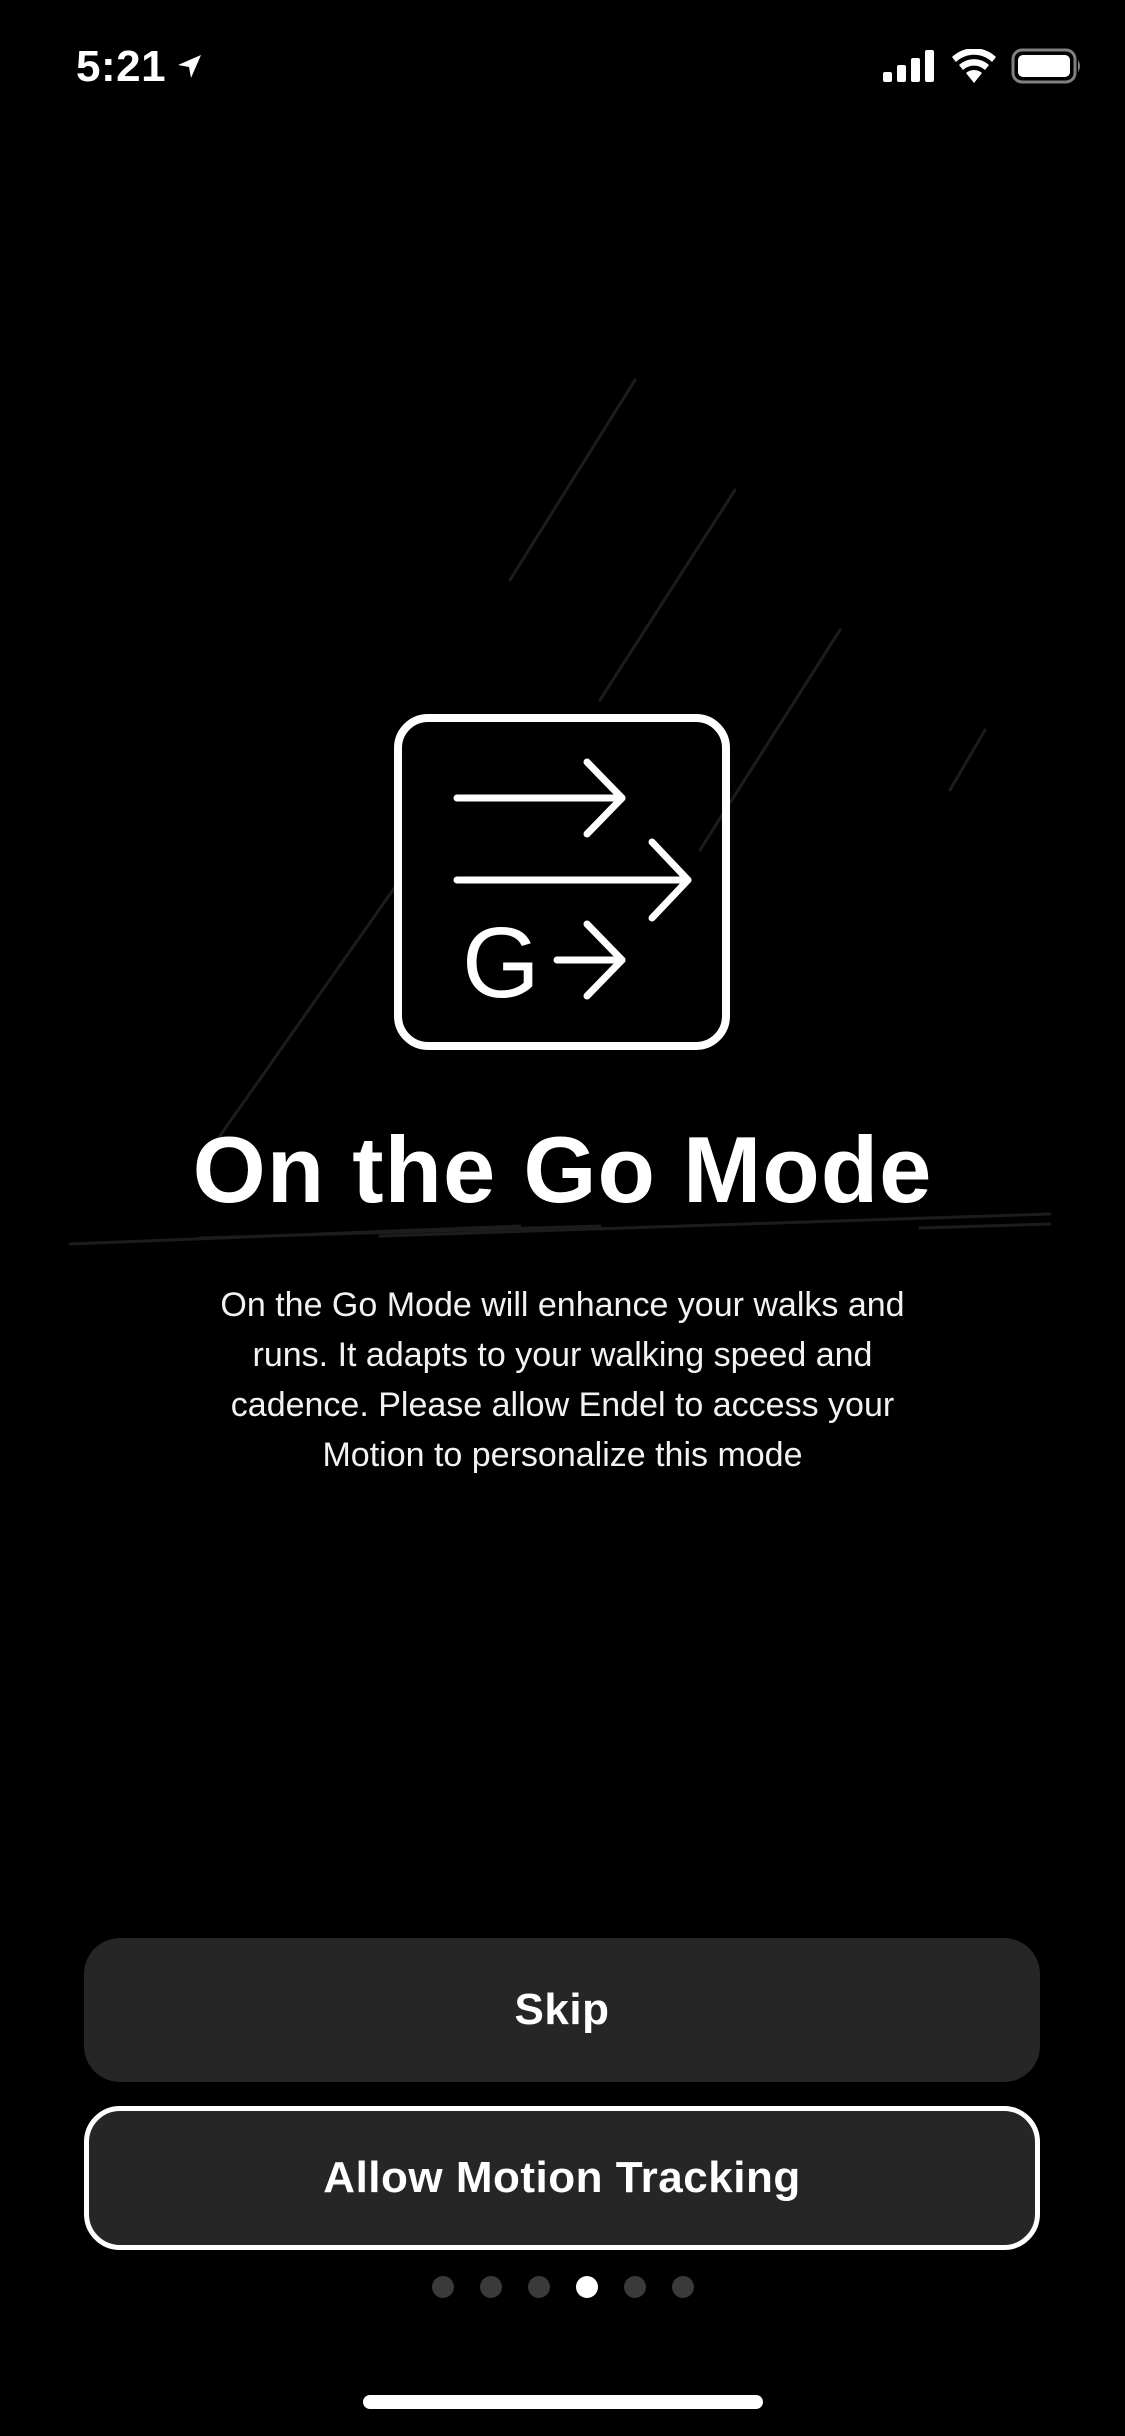  I want to click on battery-icon, so click(1045, 66).